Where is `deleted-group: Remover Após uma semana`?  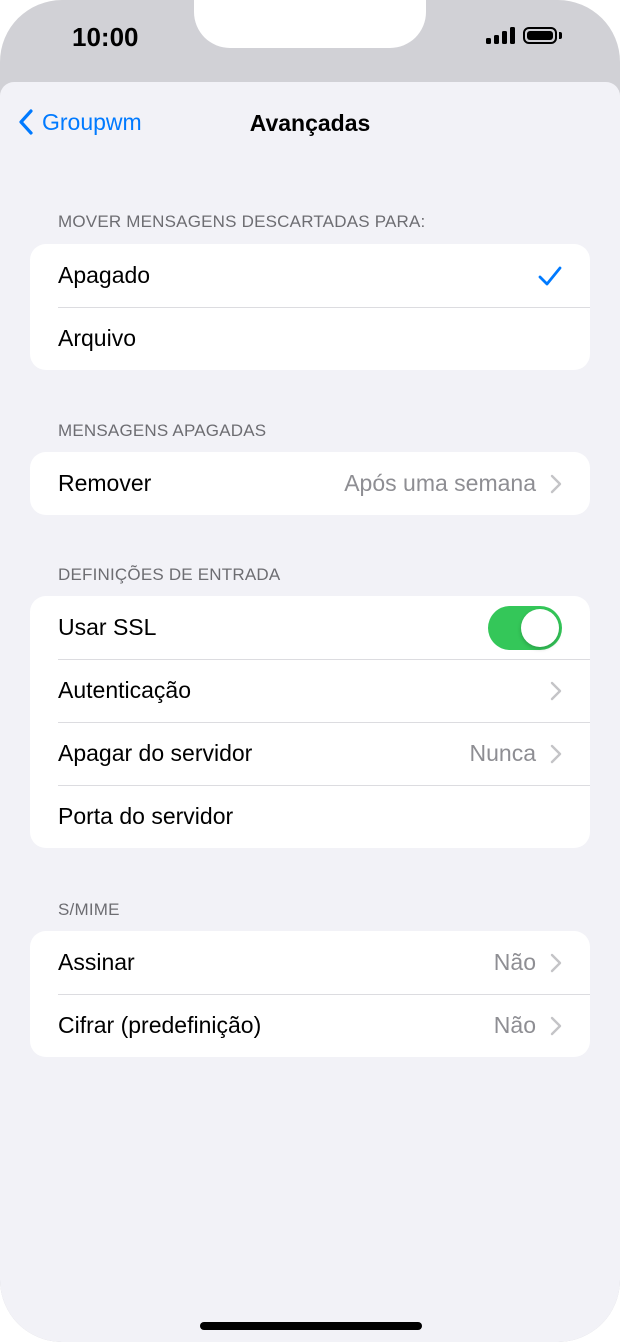
deleted-group: Remover Após uma semana is located at coordinates (310, 483).